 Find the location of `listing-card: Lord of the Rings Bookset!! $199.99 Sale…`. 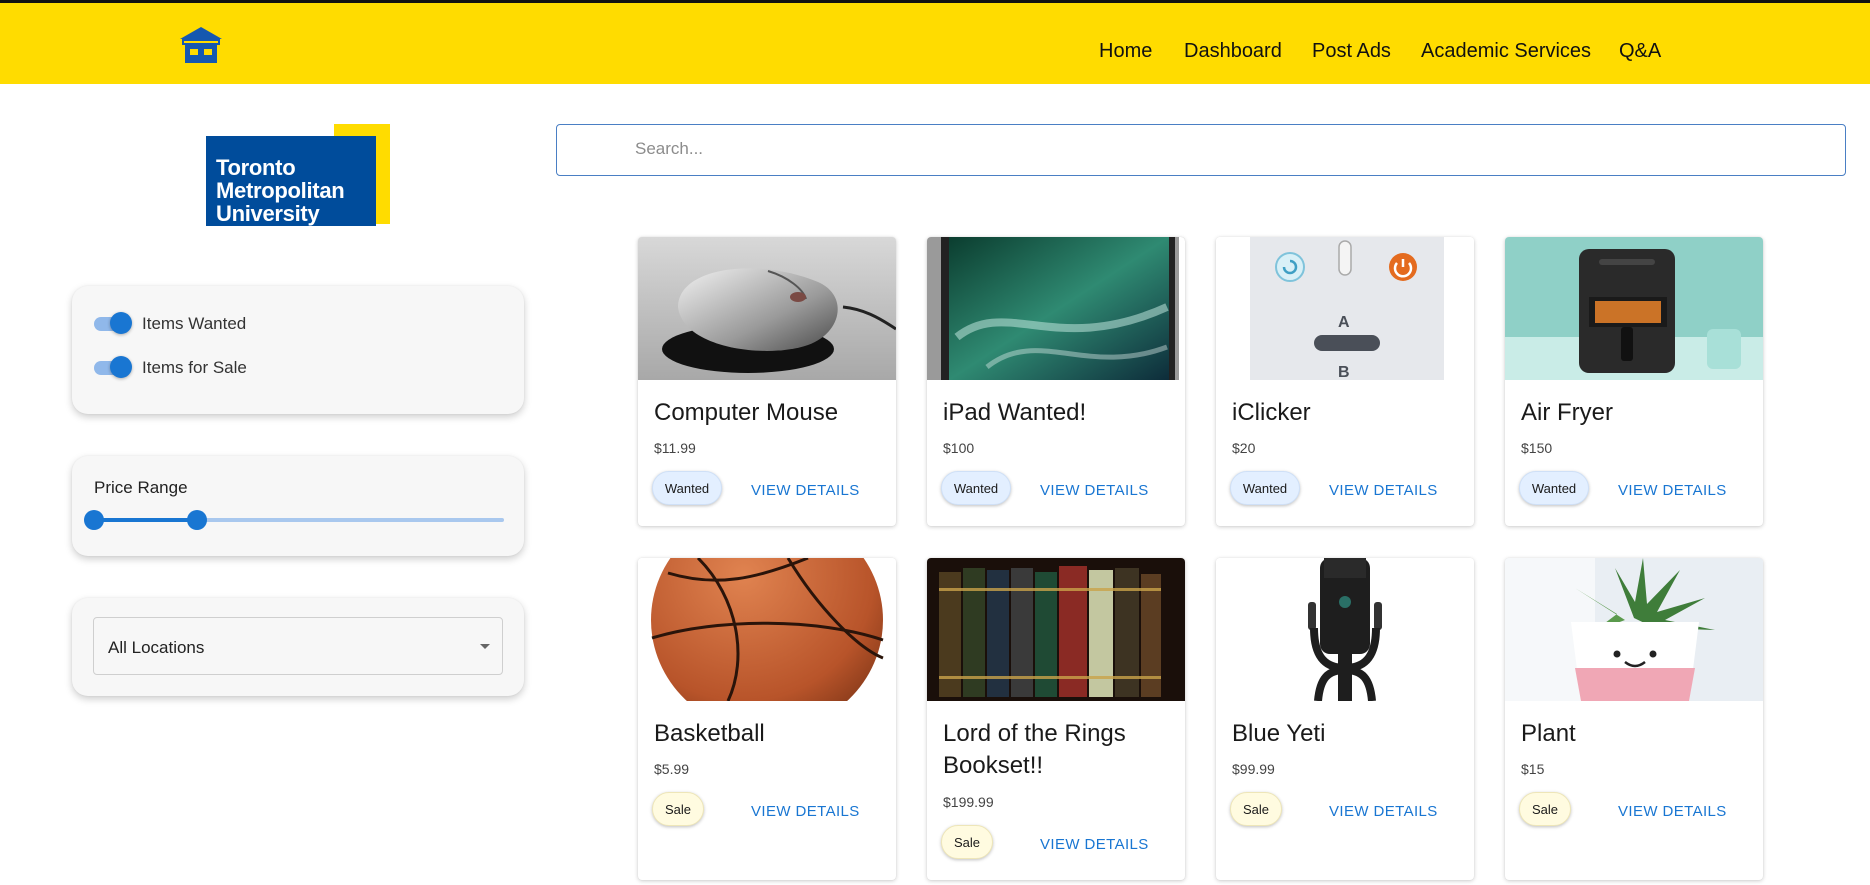

listing-card: Lord of the Rings Bookset!! $199.99 Sale… is located at coordinates (1056, 719).